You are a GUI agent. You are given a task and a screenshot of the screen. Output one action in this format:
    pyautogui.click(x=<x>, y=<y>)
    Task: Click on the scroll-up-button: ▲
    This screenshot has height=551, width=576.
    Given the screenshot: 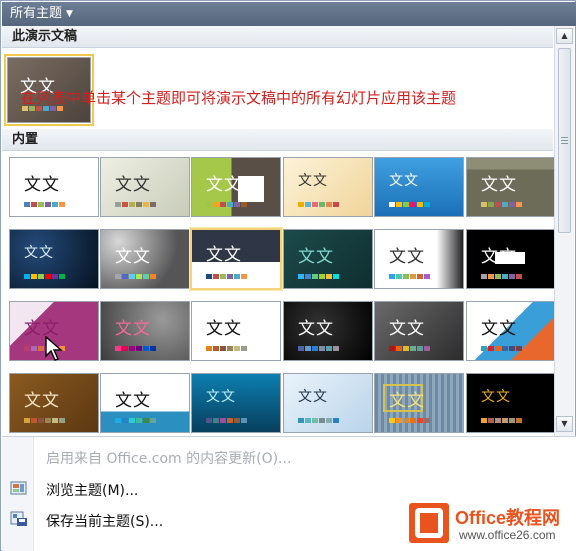 What is the action you would take?
    pyautogui.click(x=564, y=36)
    